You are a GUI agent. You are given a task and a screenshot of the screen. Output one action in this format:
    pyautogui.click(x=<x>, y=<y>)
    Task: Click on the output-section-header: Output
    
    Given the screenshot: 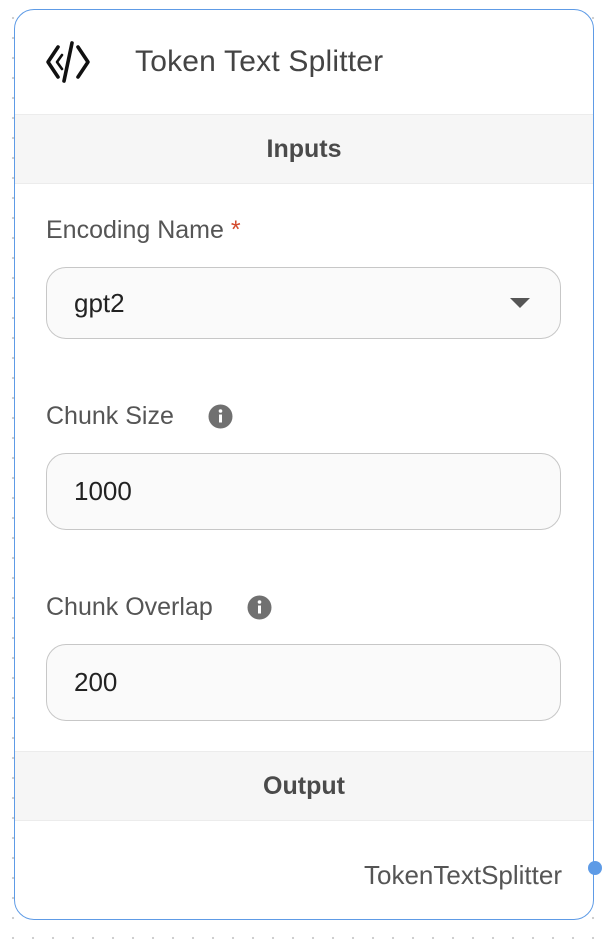 What is the action you would take?
    pyautogui.click(x=304, y=786)
    